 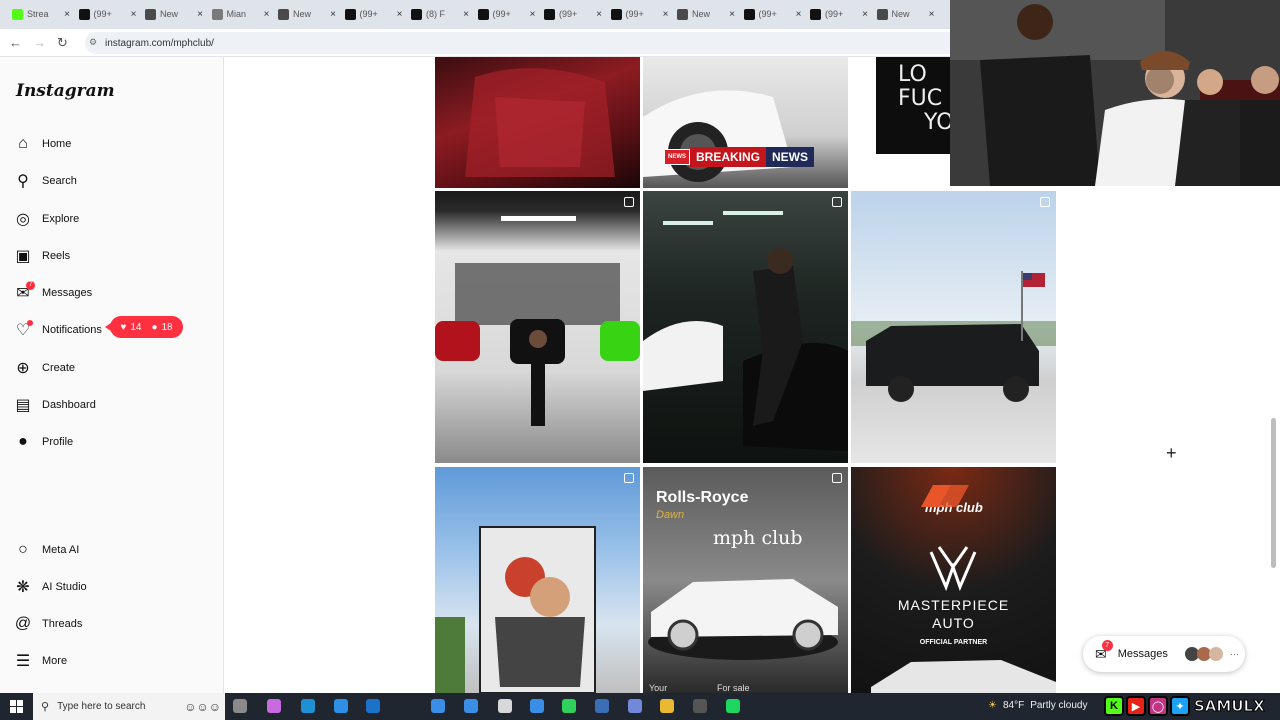 What do you see at coordinates (1273, 493) in the screenshot?
I see `scrollbar-thumb` at bounding box center [1273, 493].